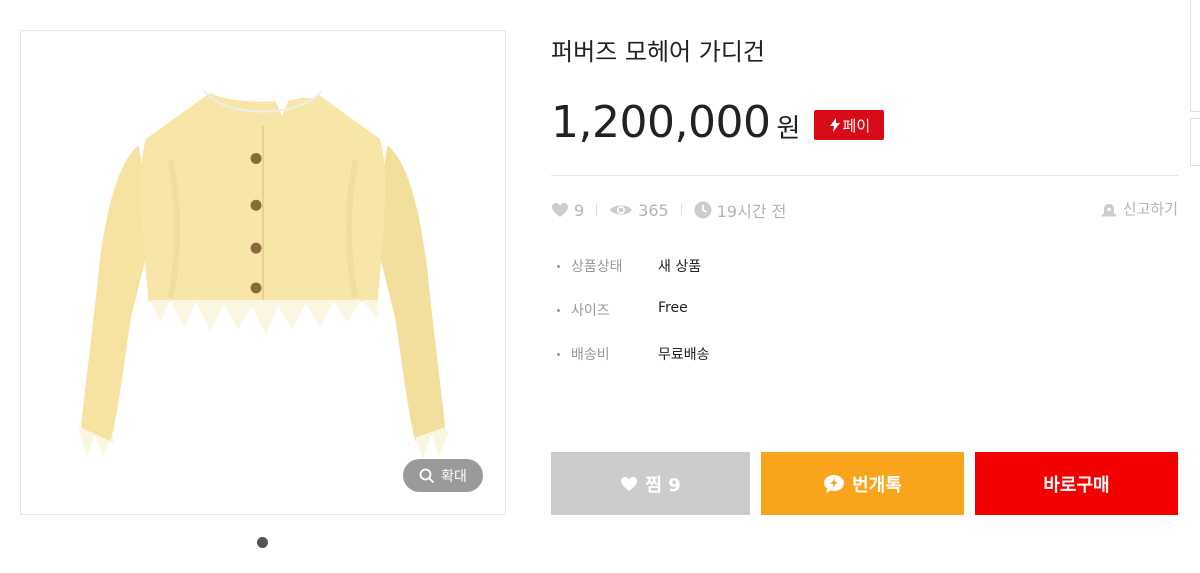 Image resolution: width=1200 pixels, height=573 pixels. Describe the element at coordinates (788, 128) in the screenshot. I see `price-currency: 원` at that location.